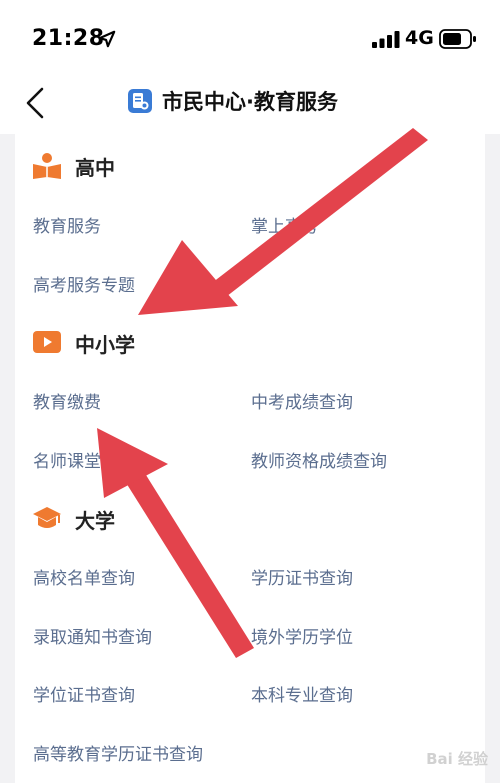 This screenshot has width=500, height=783. What do you see at coordinates (68, 38) in the screenshot?
I see `status-time: 21:28` at bounding box center [68, 38].